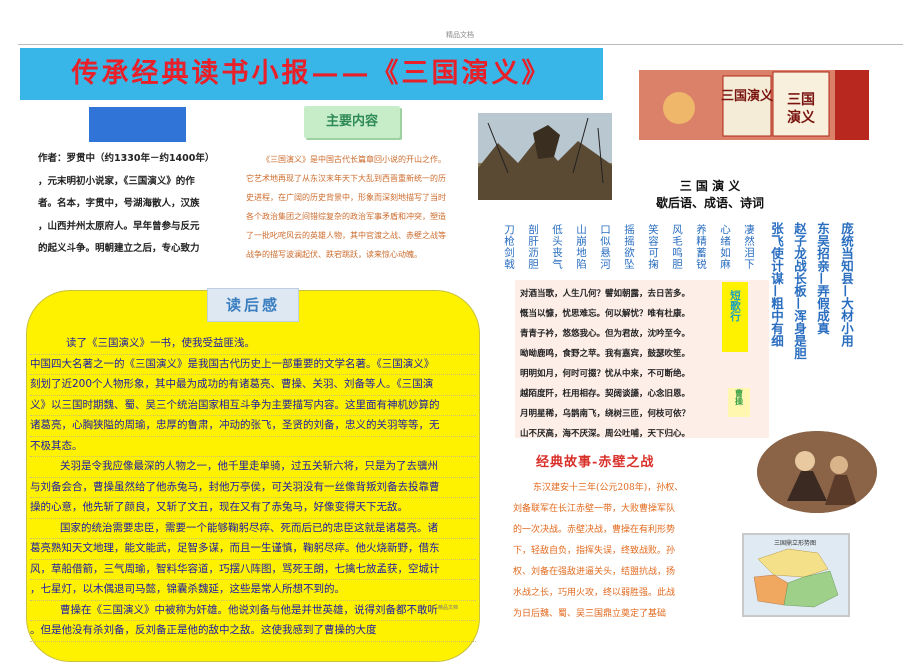  What do you see at coordinates (595, 462) in the screenshot?
I see `story-title: 经典故事-赤壁之战` at bounding box center [595, 462].